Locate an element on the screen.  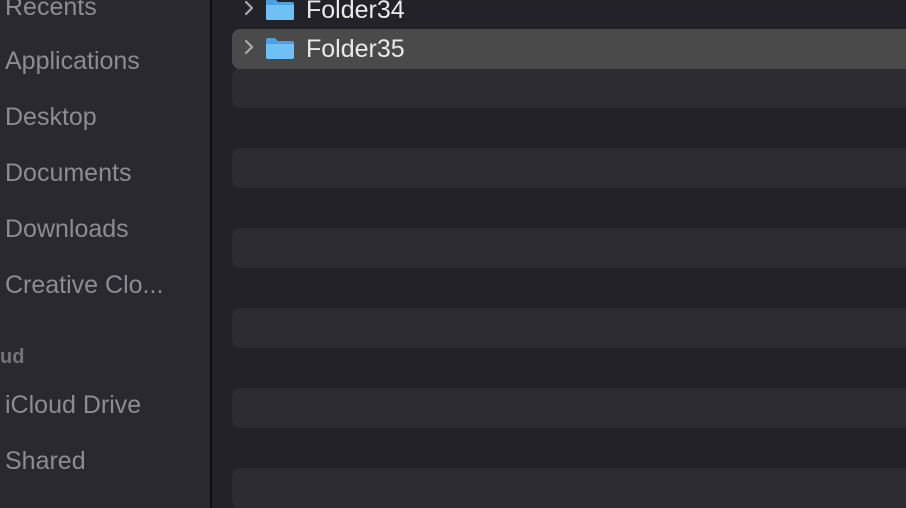
sidebar-item-icloud-drive: iCloud Drive is located at coordinates (73, 405).